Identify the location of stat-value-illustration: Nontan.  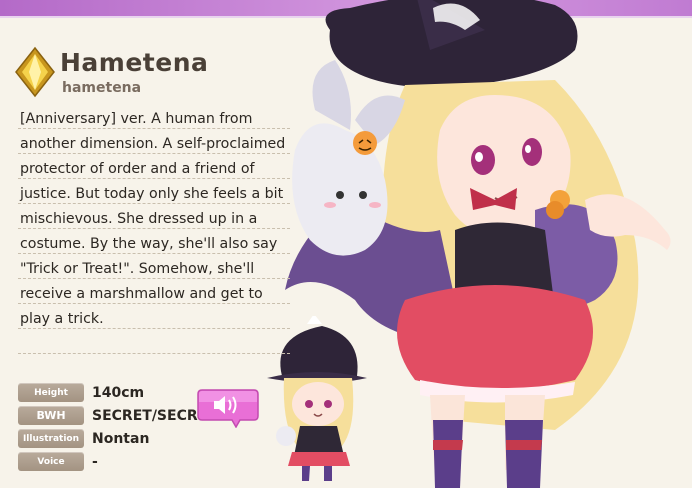
(121, 438).